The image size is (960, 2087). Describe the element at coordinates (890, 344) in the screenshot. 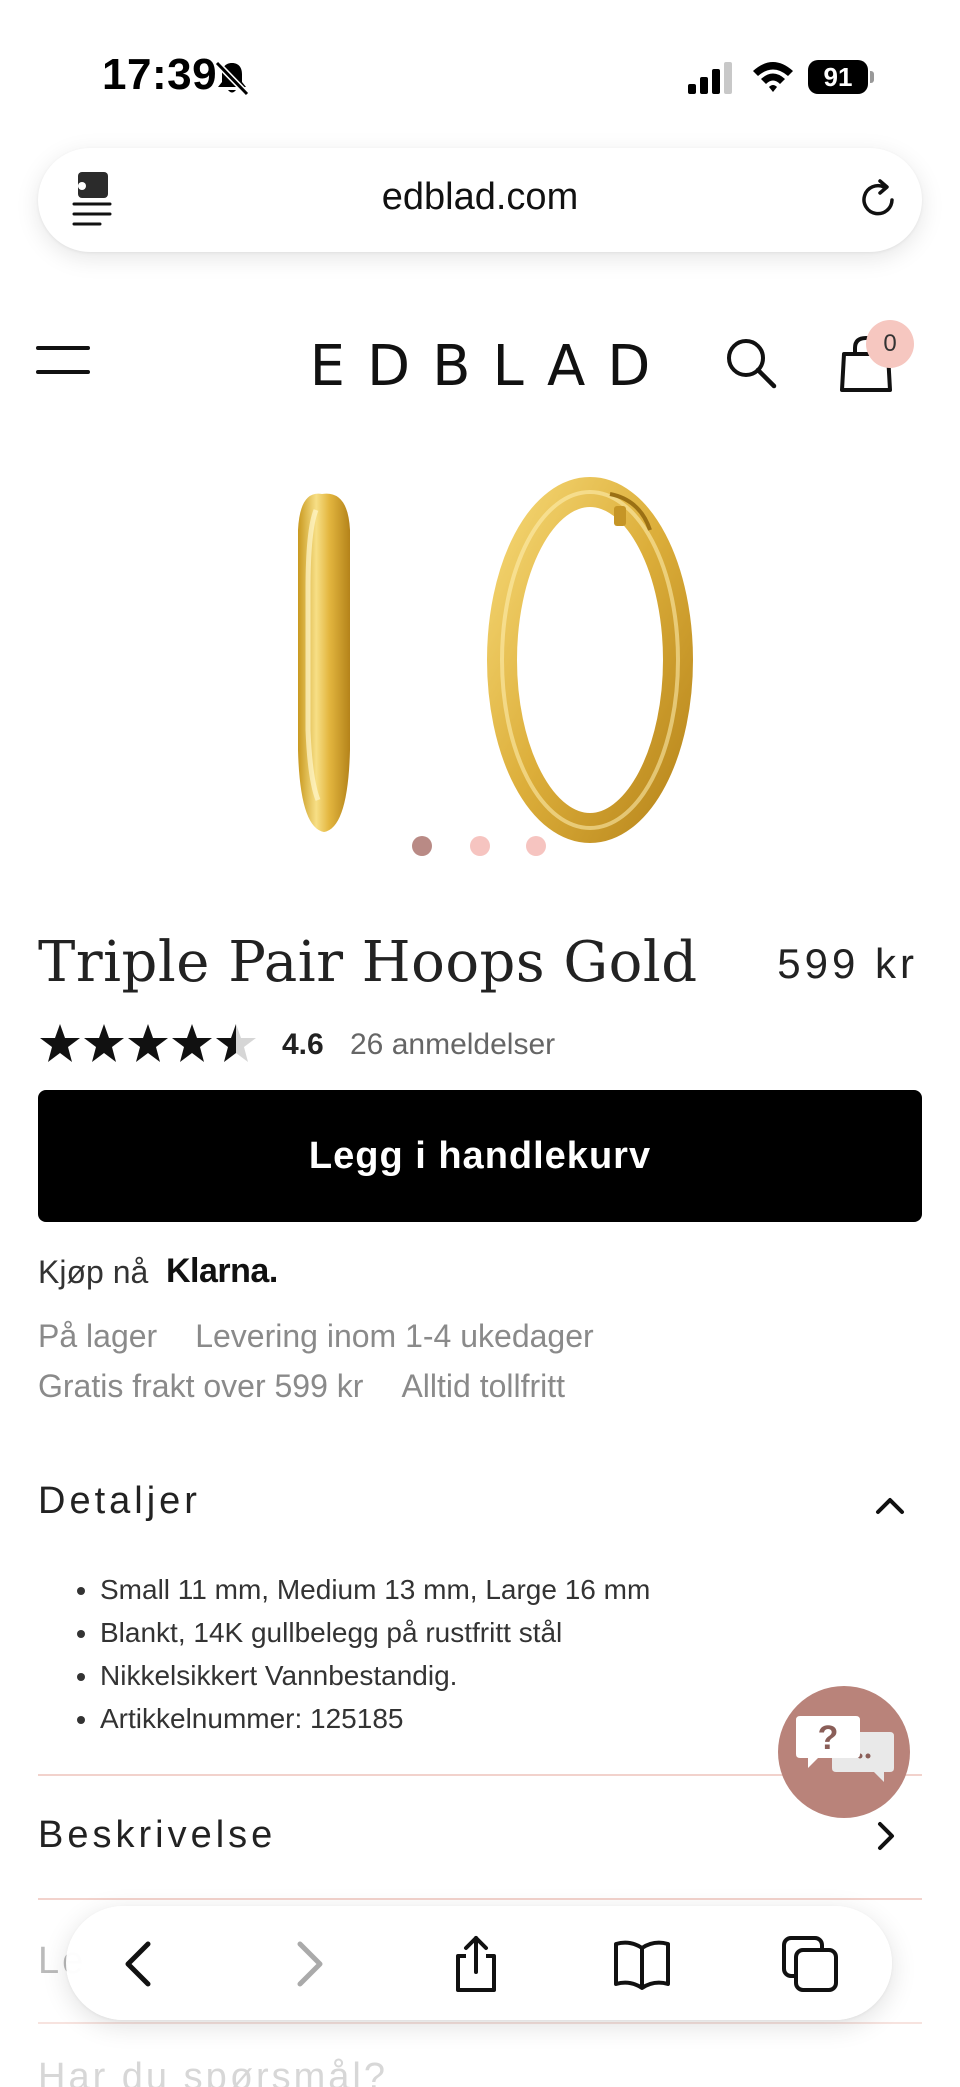

I see `cart-count-badge: 0` at that location.